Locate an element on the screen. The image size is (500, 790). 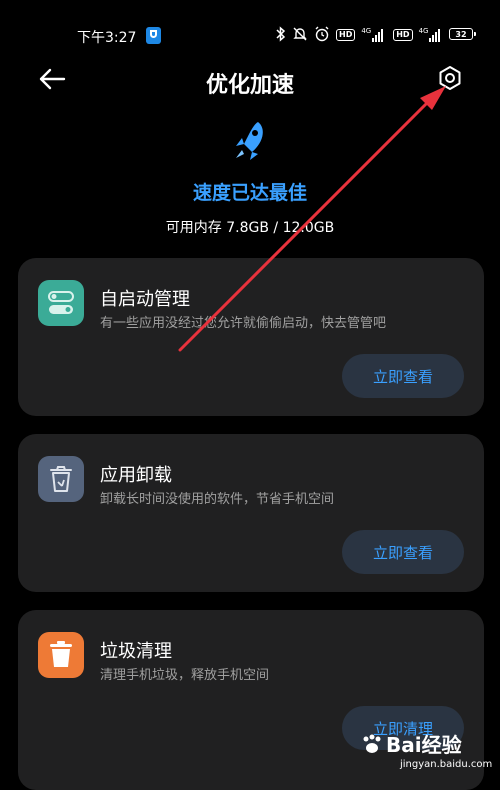
bluetooth-icon is located at coordinates (281, 35).